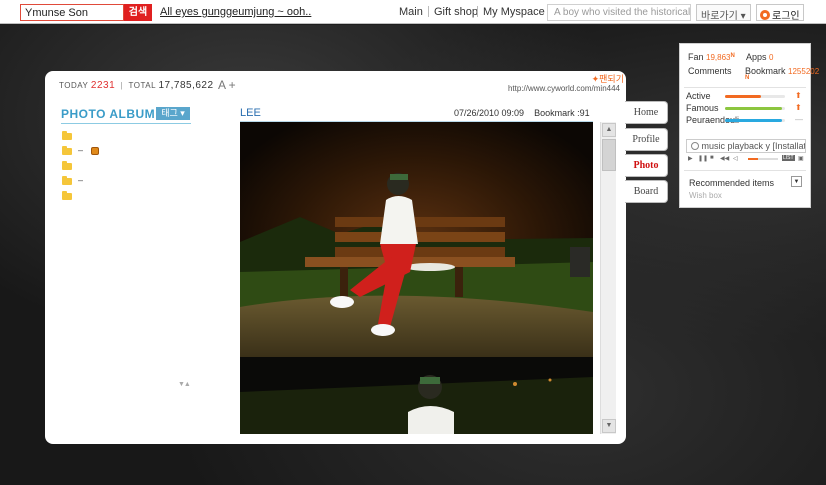 Image resolution: width=826 pixels, height=485 pixels. What do you see at coordinates (743, 96) in the screenshot?
I see `stat-active-fill` at bounding box center [743, 96].